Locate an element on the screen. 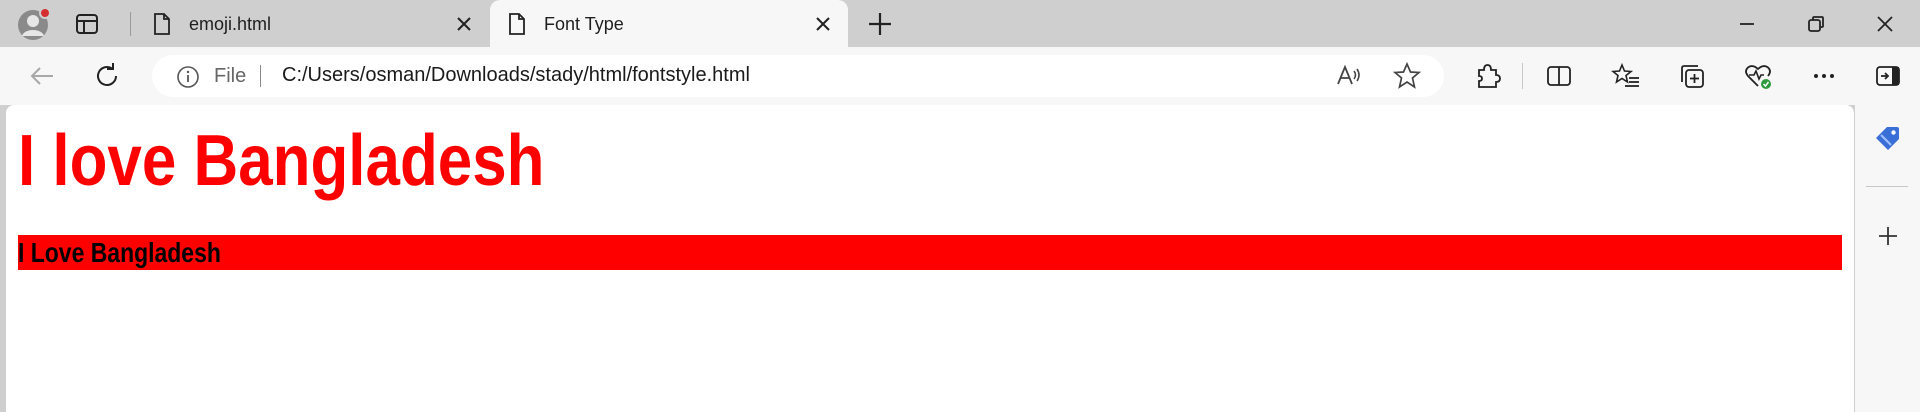 The height and width of the screenshot is (412, 1920). back-arrow-icon is located at coordinates (42, 76).